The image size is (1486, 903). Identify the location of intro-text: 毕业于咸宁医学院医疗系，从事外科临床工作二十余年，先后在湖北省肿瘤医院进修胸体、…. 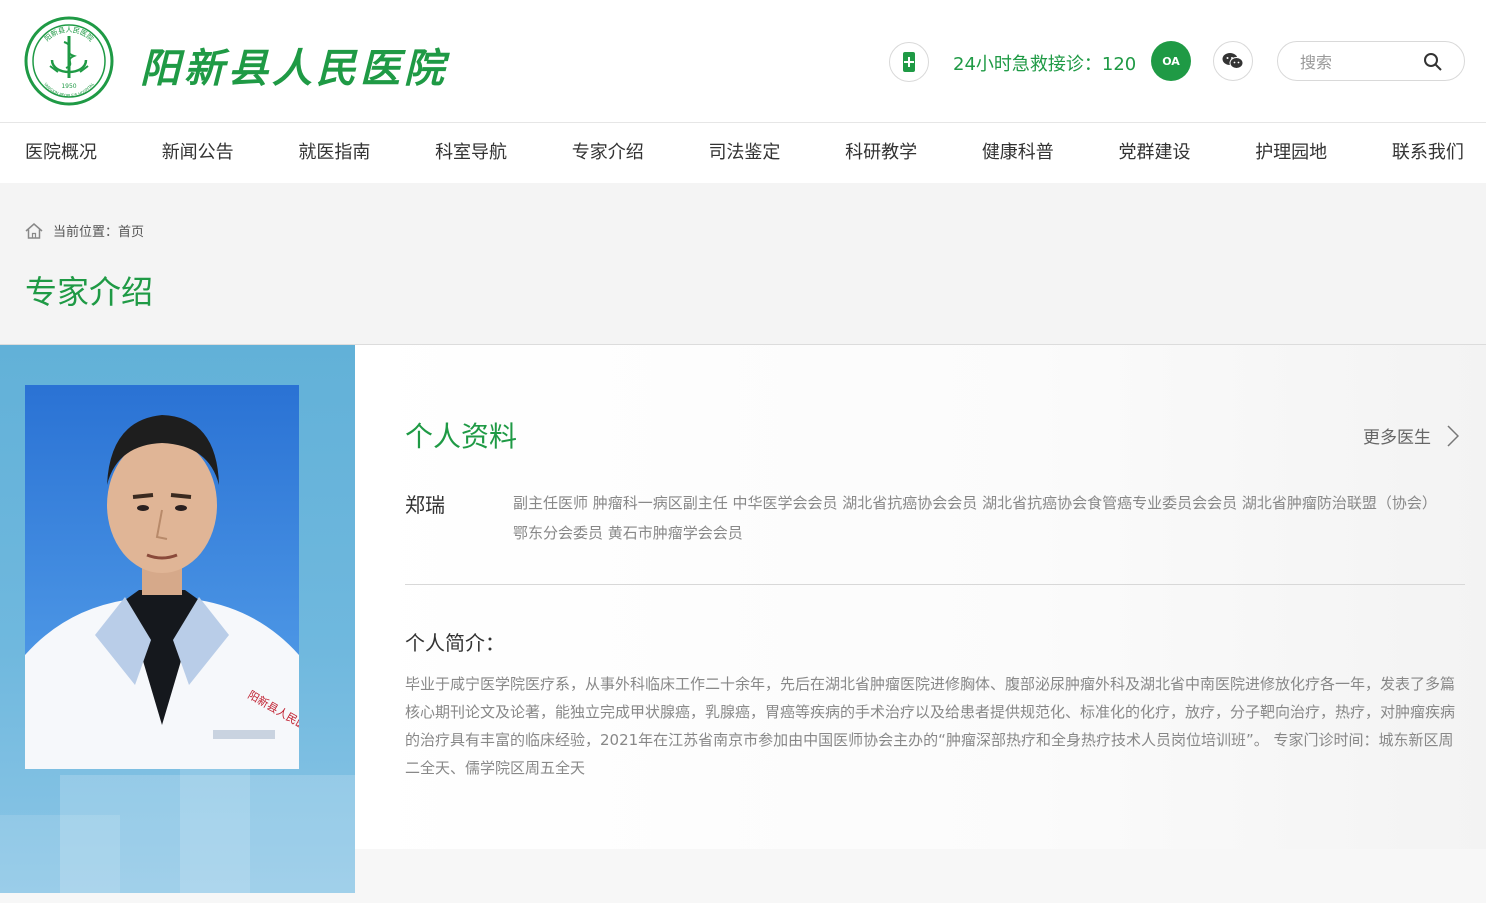
(930, 726).